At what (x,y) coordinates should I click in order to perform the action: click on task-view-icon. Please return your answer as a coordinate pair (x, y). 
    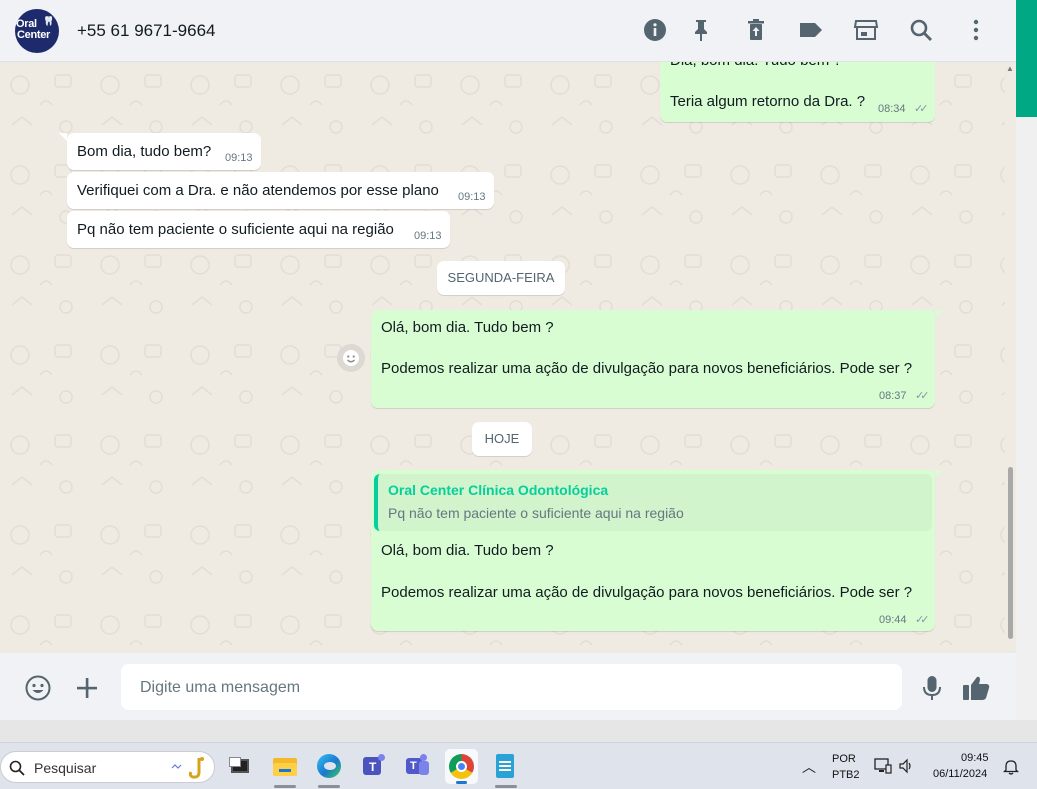
    Looking at the image, I should click on (240, 766).